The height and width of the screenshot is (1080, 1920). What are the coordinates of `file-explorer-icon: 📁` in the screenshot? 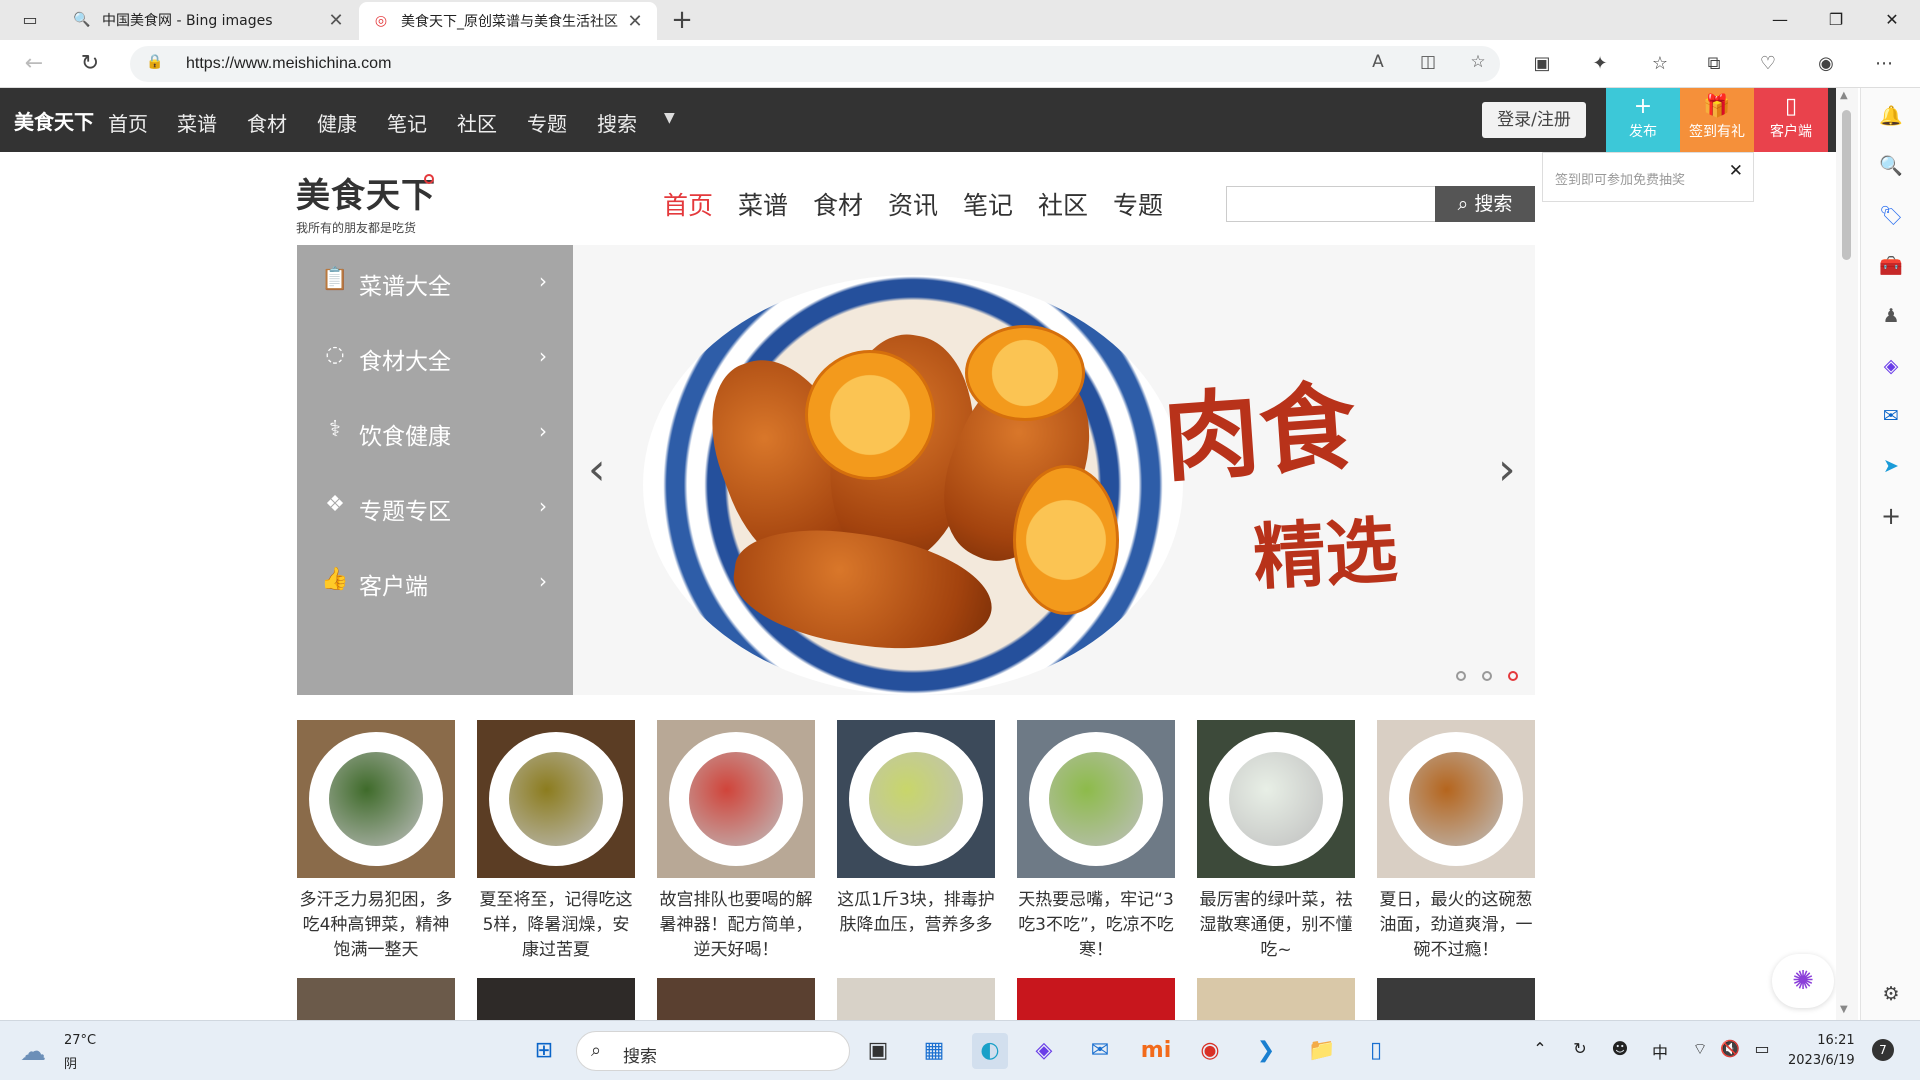 It's located at (1322, 1051).